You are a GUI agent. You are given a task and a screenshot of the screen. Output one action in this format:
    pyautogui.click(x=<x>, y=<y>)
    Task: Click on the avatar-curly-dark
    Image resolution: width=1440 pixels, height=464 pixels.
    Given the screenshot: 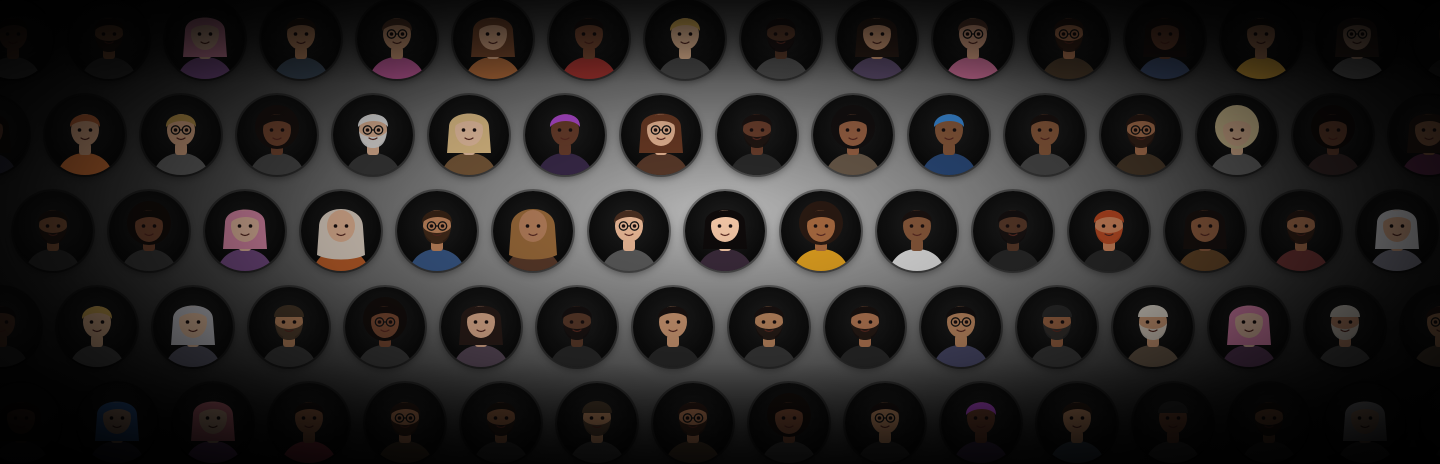 What is the action you would take?
    pyautogui.click(x=26, y=39)
    